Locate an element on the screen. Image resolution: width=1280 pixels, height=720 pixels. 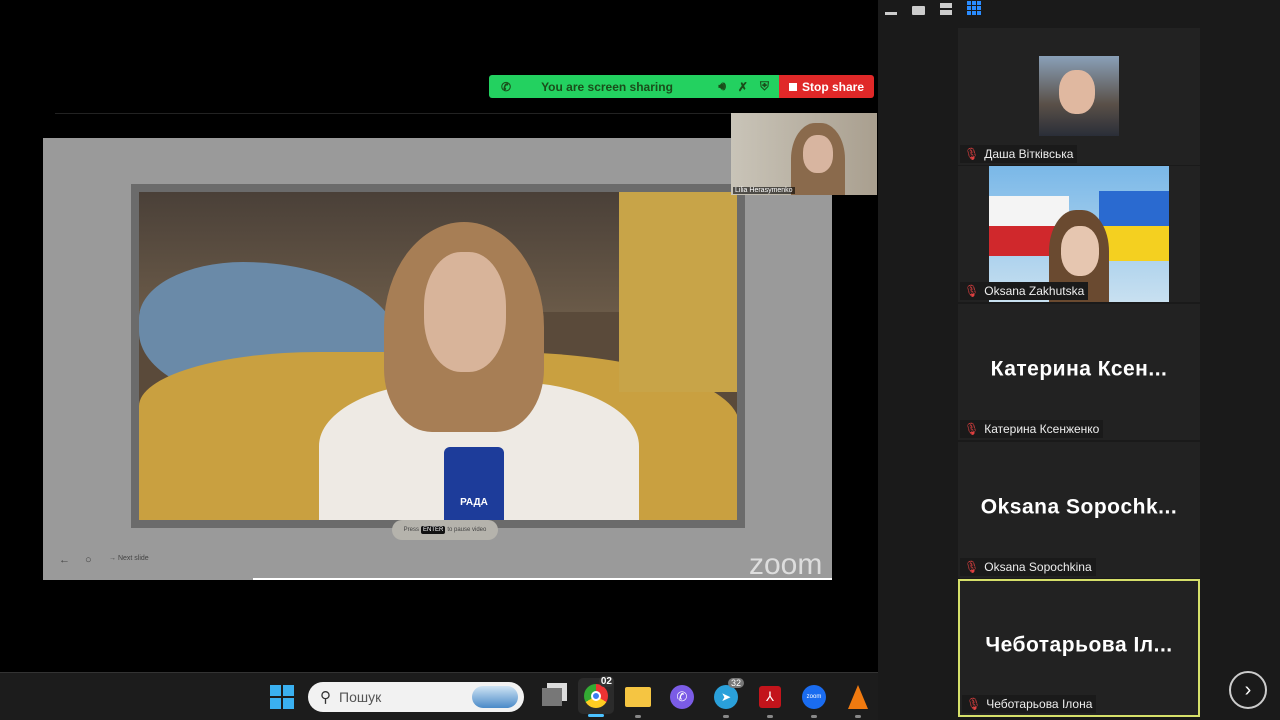
progress-line is located at coordinates (542, 579).